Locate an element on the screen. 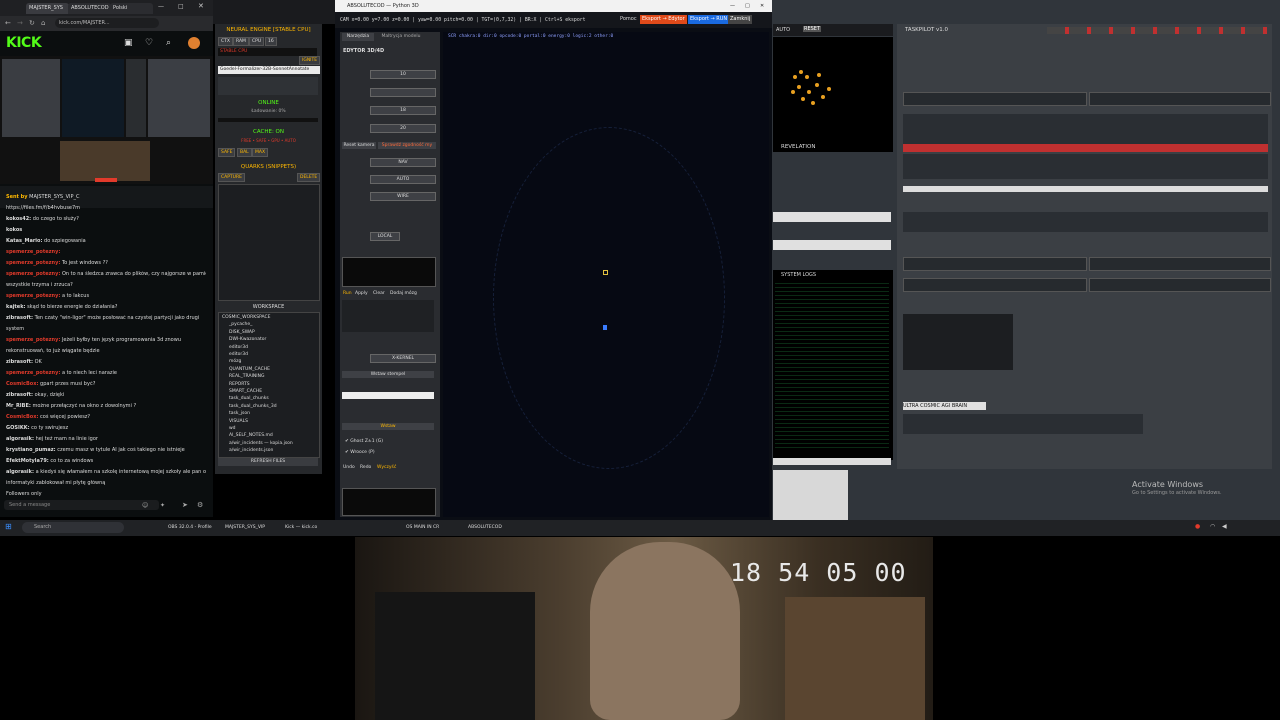 The height and width of the screenshot is (720, 1280). auto-button: AUTO is located at coordinates (783, 30).